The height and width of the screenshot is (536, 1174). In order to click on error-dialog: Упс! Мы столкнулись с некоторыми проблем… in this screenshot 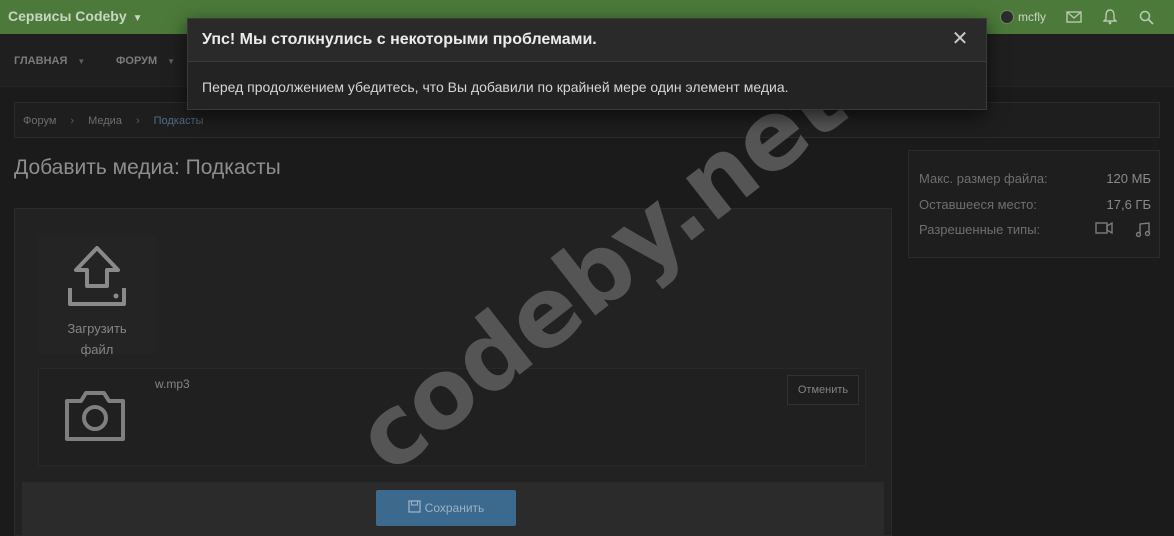, I will do `click(587, 64)`.